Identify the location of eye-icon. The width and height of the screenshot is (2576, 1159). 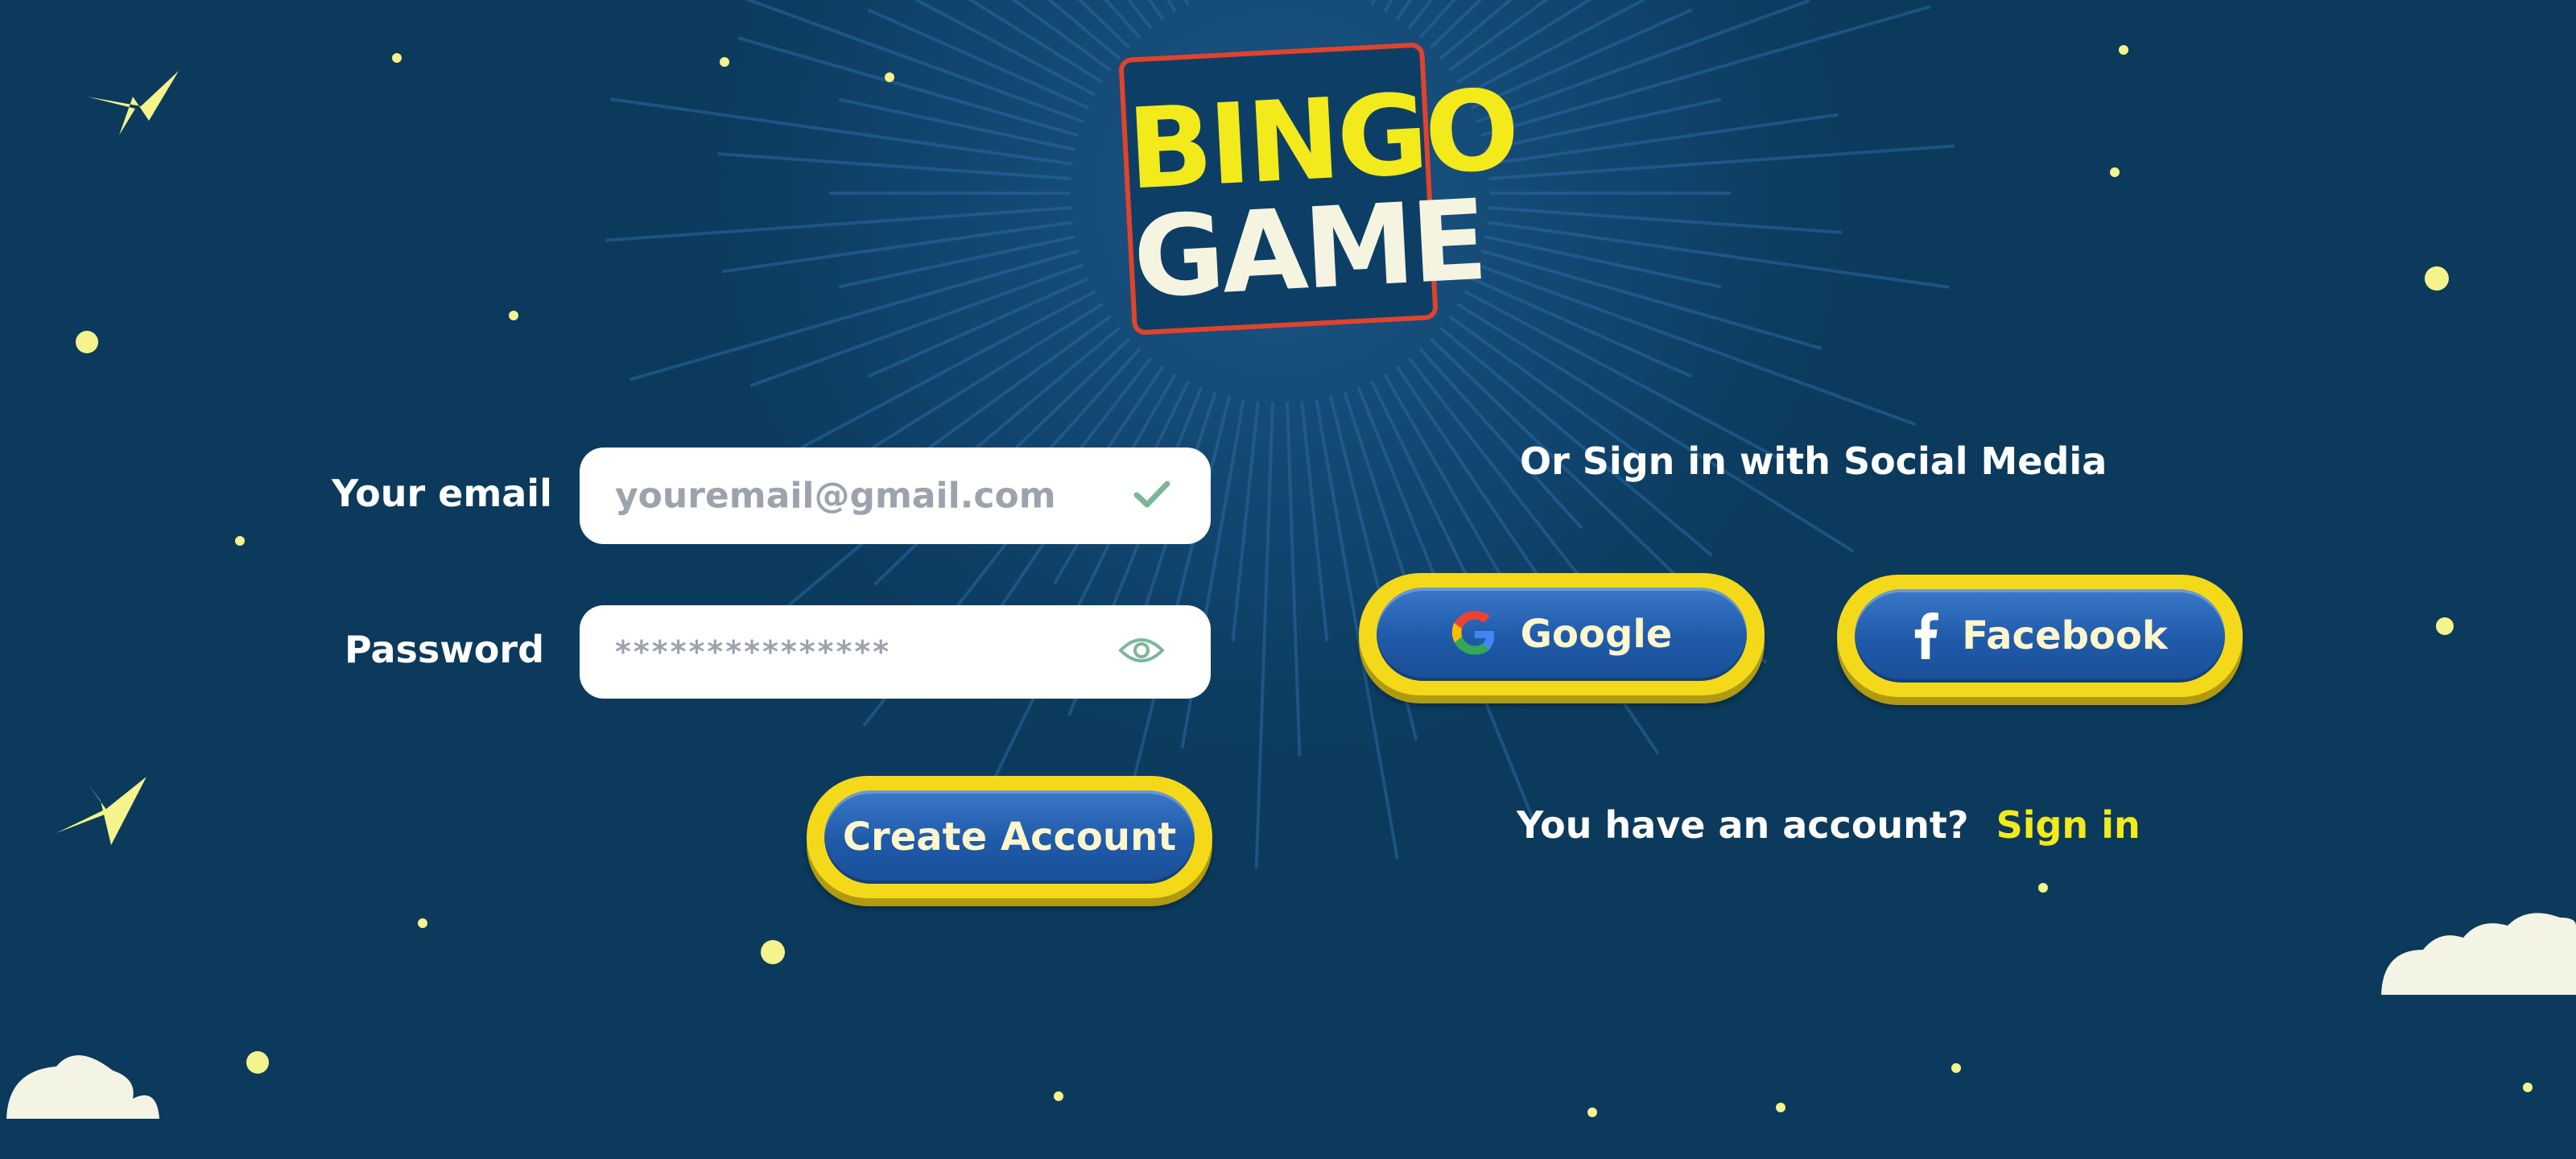
(1141, 652).